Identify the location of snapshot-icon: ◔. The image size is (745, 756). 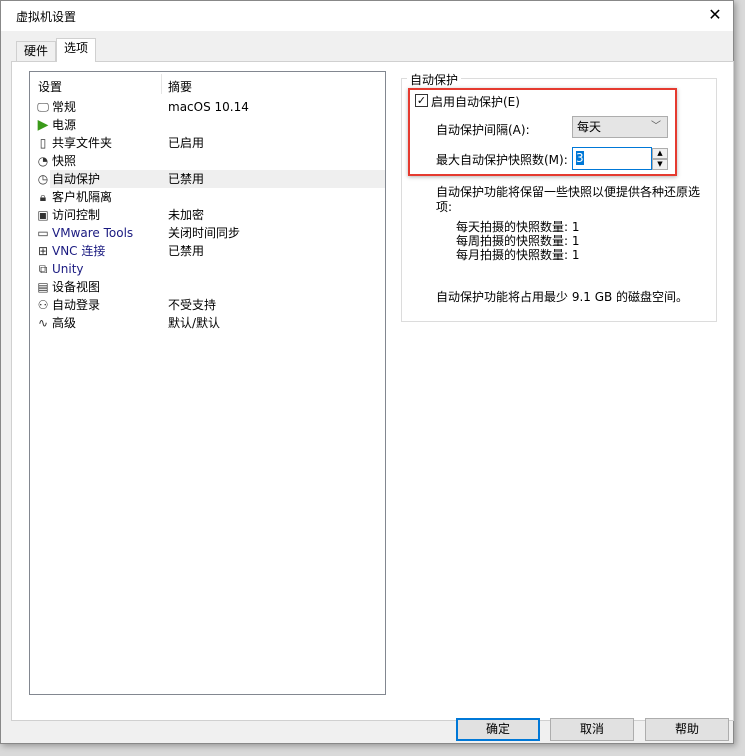
(43, 161).